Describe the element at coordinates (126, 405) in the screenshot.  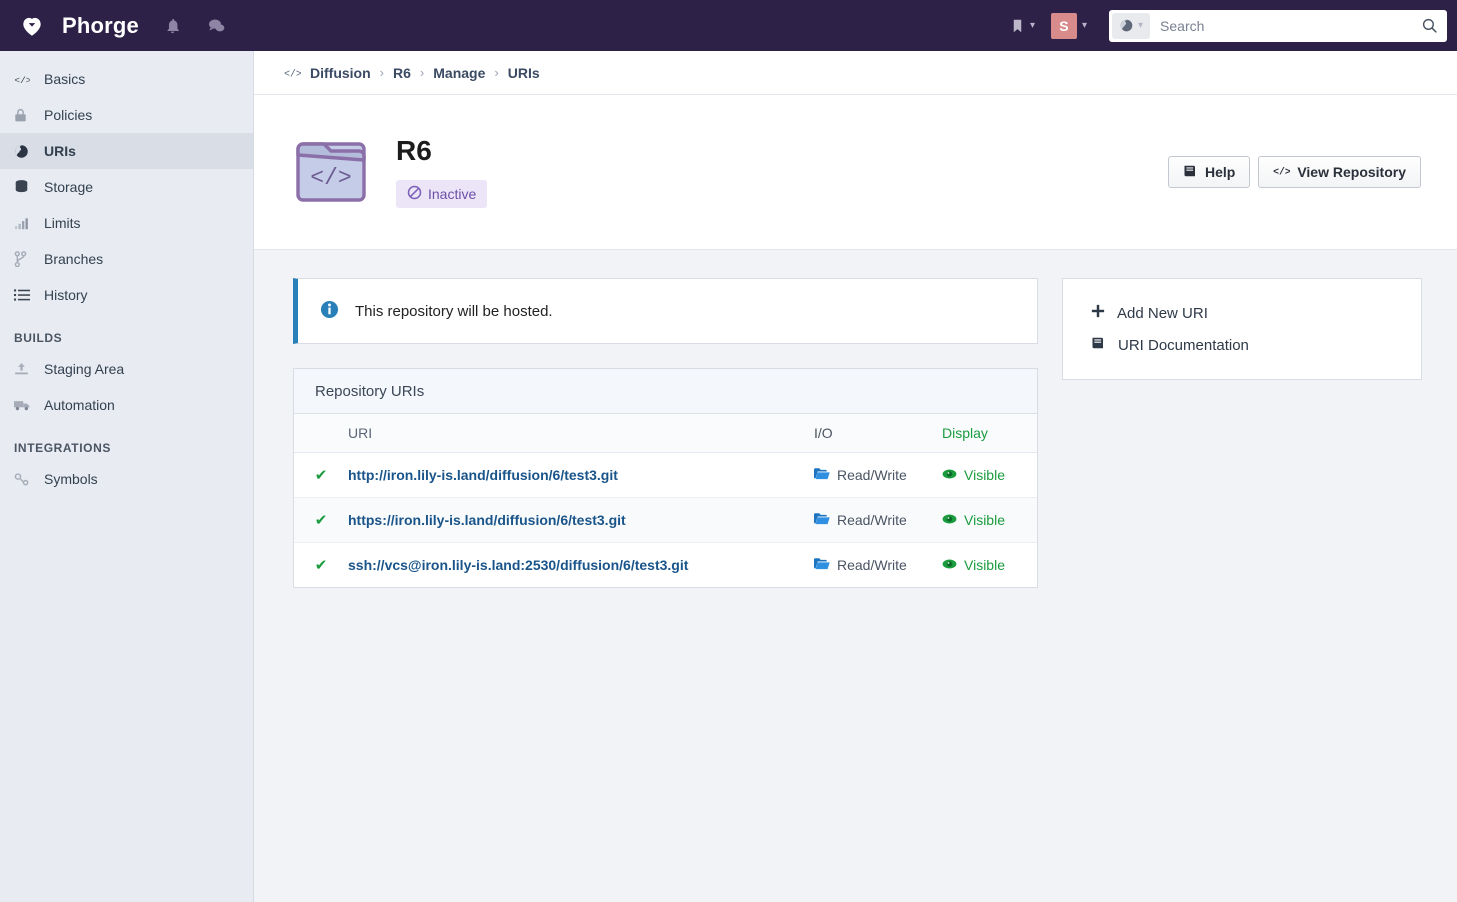
I see `sidebar-item-automation: Automation` at that location.